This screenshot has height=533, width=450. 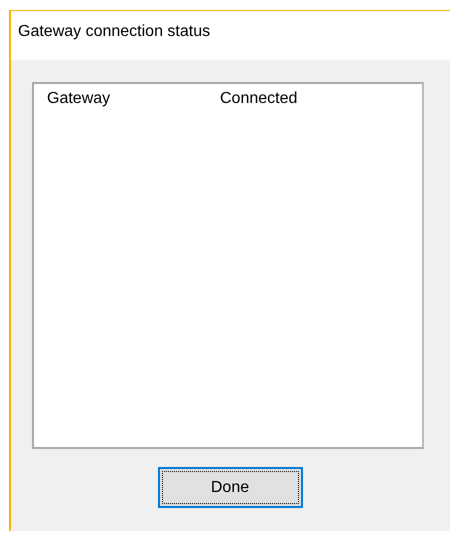 What do you see at coordinates (230, 487) in the screenshot?
I see `done-button: Done` at bounding box center [230, 487].